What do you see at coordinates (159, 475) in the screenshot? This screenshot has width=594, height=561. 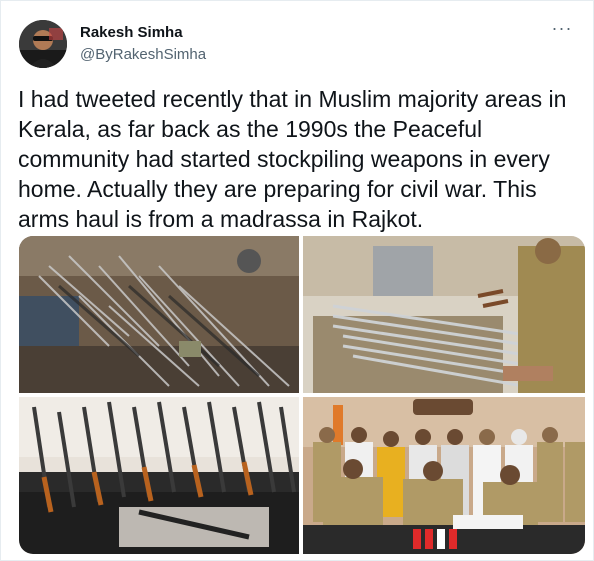 I see `rifles-on-sofa-photo` at bounding box center [159, 475].